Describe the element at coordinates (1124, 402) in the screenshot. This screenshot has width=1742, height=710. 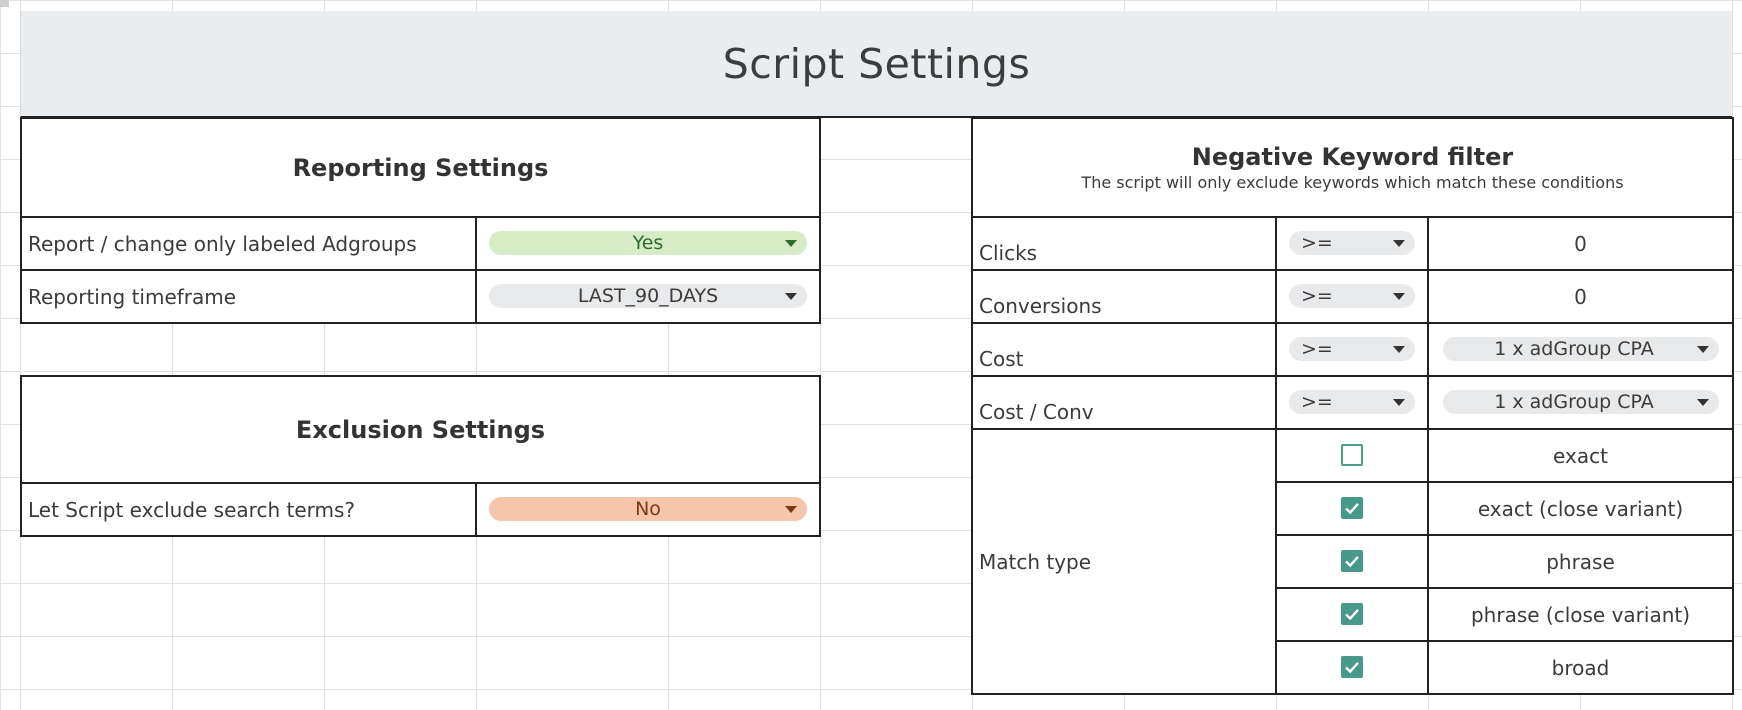
I see `condition-label: Cost / Conv` at that location.